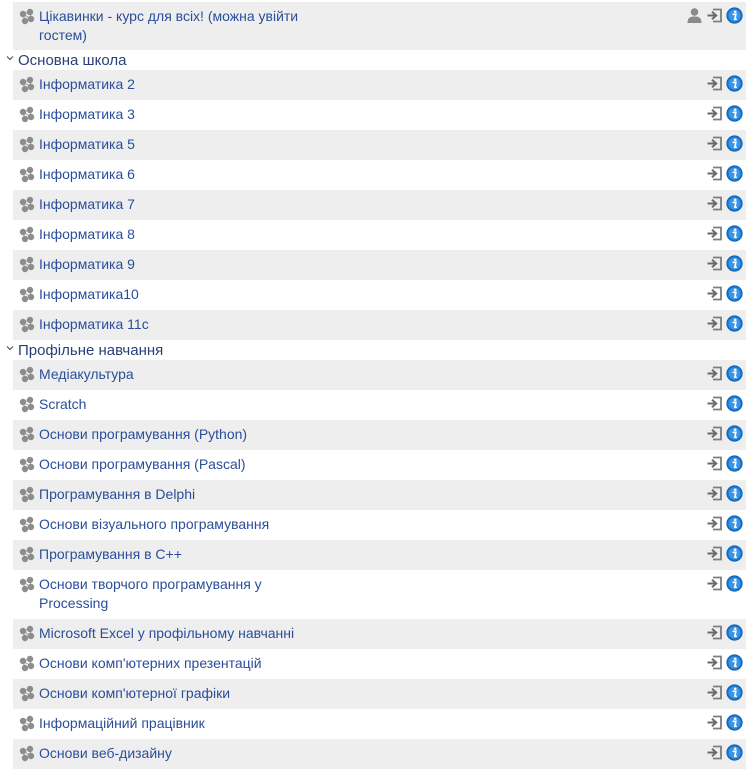 The width and height of the screenshot is (753, 774). I want to click on course-link: Scratch, so click(179, 404).